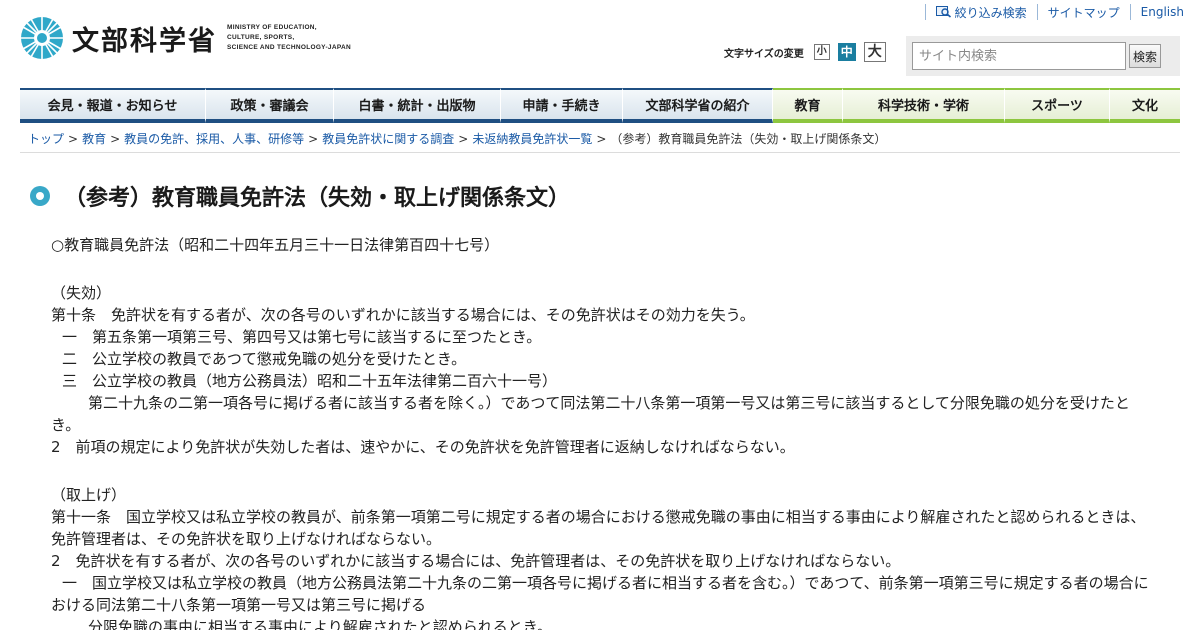 This screenshot has height=630, width=1200. I want to click on mext-emblem-icon, so click(42, 38).